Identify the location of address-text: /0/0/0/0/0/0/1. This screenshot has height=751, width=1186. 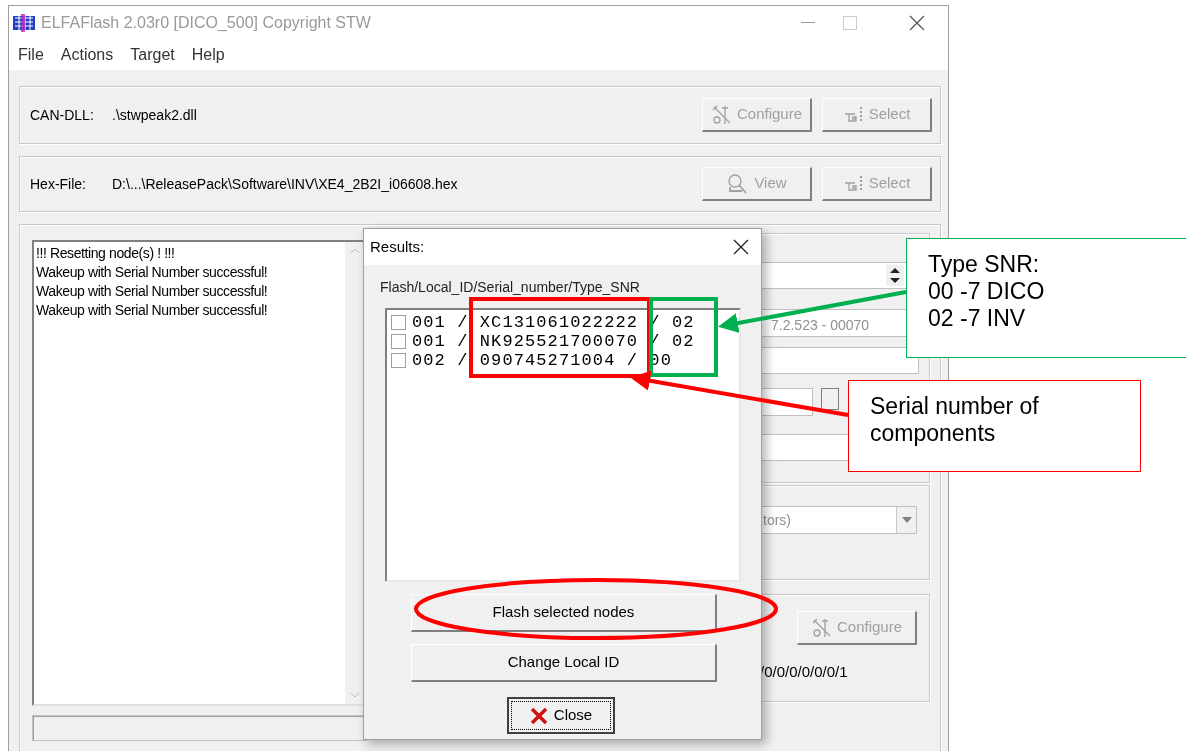
(804, 672).